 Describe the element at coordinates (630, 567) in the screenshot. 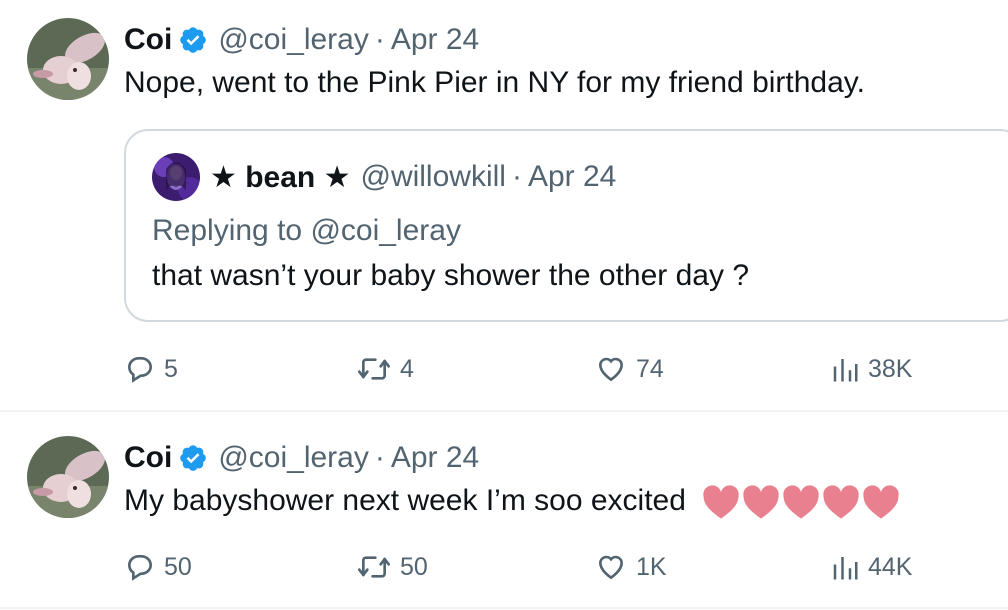

I see `like-button: 1K` at that location.